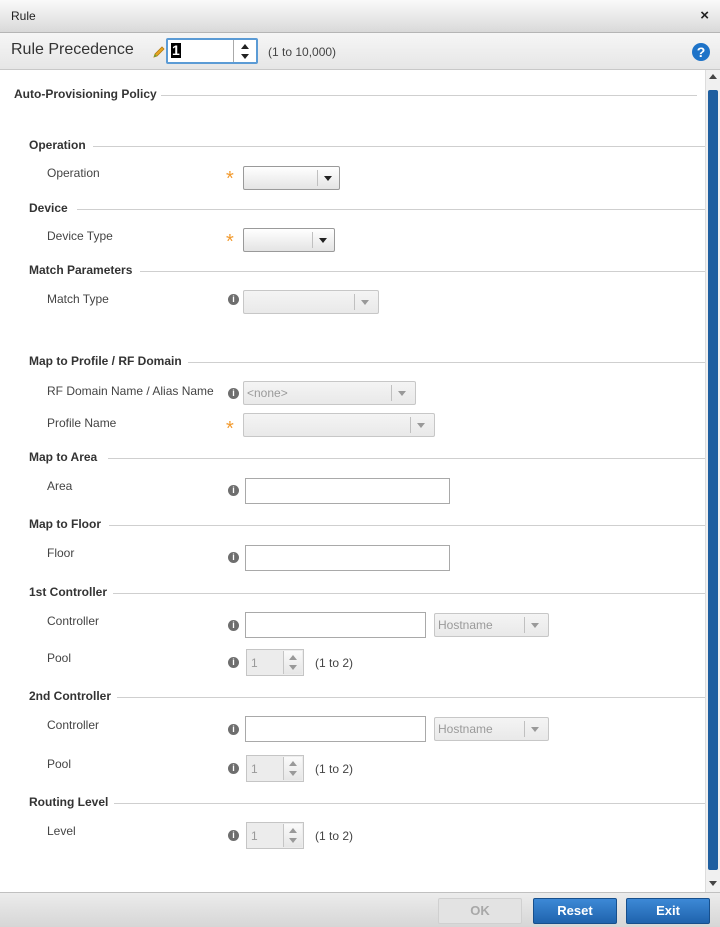 The image size is (720, 927). Describe the element at coordinates (701, 52) in the screenshot. I see `help-icon: ?` at that location.